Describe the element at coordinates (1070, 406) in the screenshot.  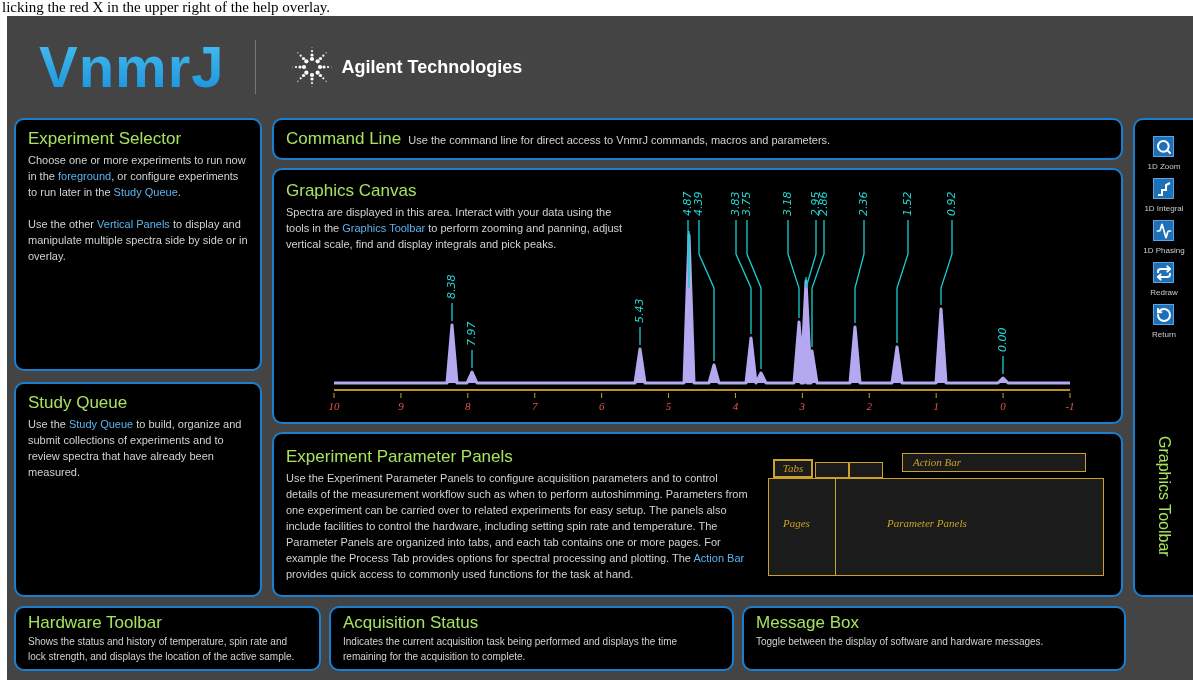
I see `axis-tick-label: -1` at that location.